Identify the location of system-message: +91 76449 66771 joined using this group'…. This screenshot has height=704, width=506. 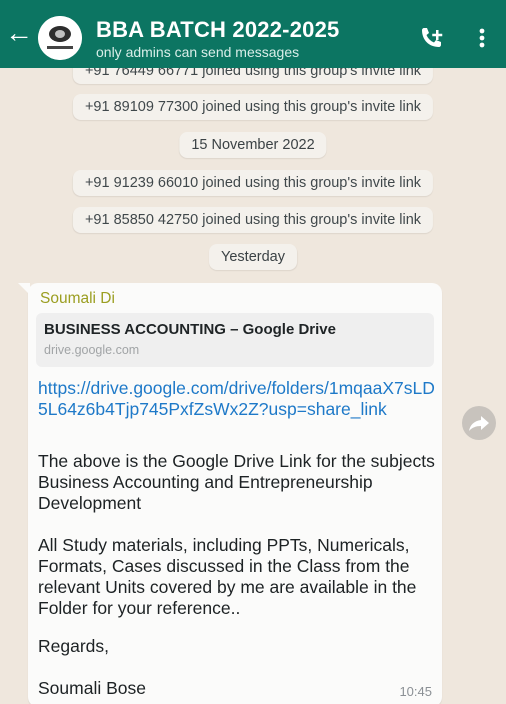
(253, 76).